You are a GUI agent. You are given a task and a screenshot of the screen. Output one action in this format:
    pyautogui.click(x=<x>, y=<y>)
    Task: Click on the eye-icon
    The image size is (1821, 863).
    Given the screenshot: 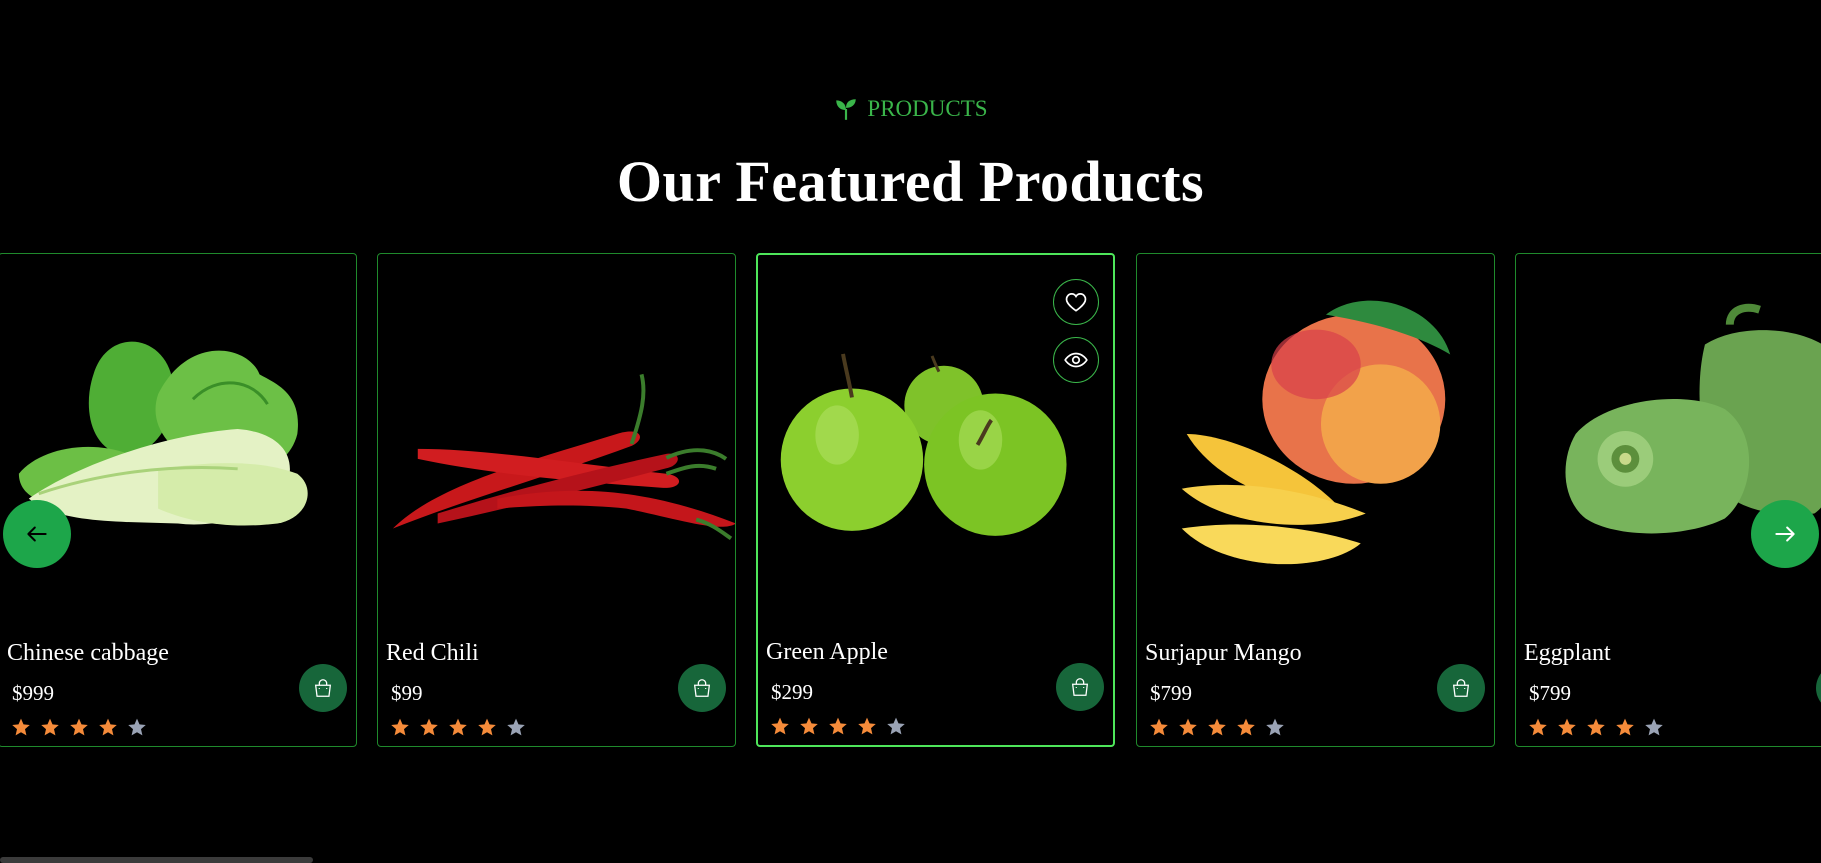 What is the action you would take?
    pyautogui.click(x=1076, y=360)
    